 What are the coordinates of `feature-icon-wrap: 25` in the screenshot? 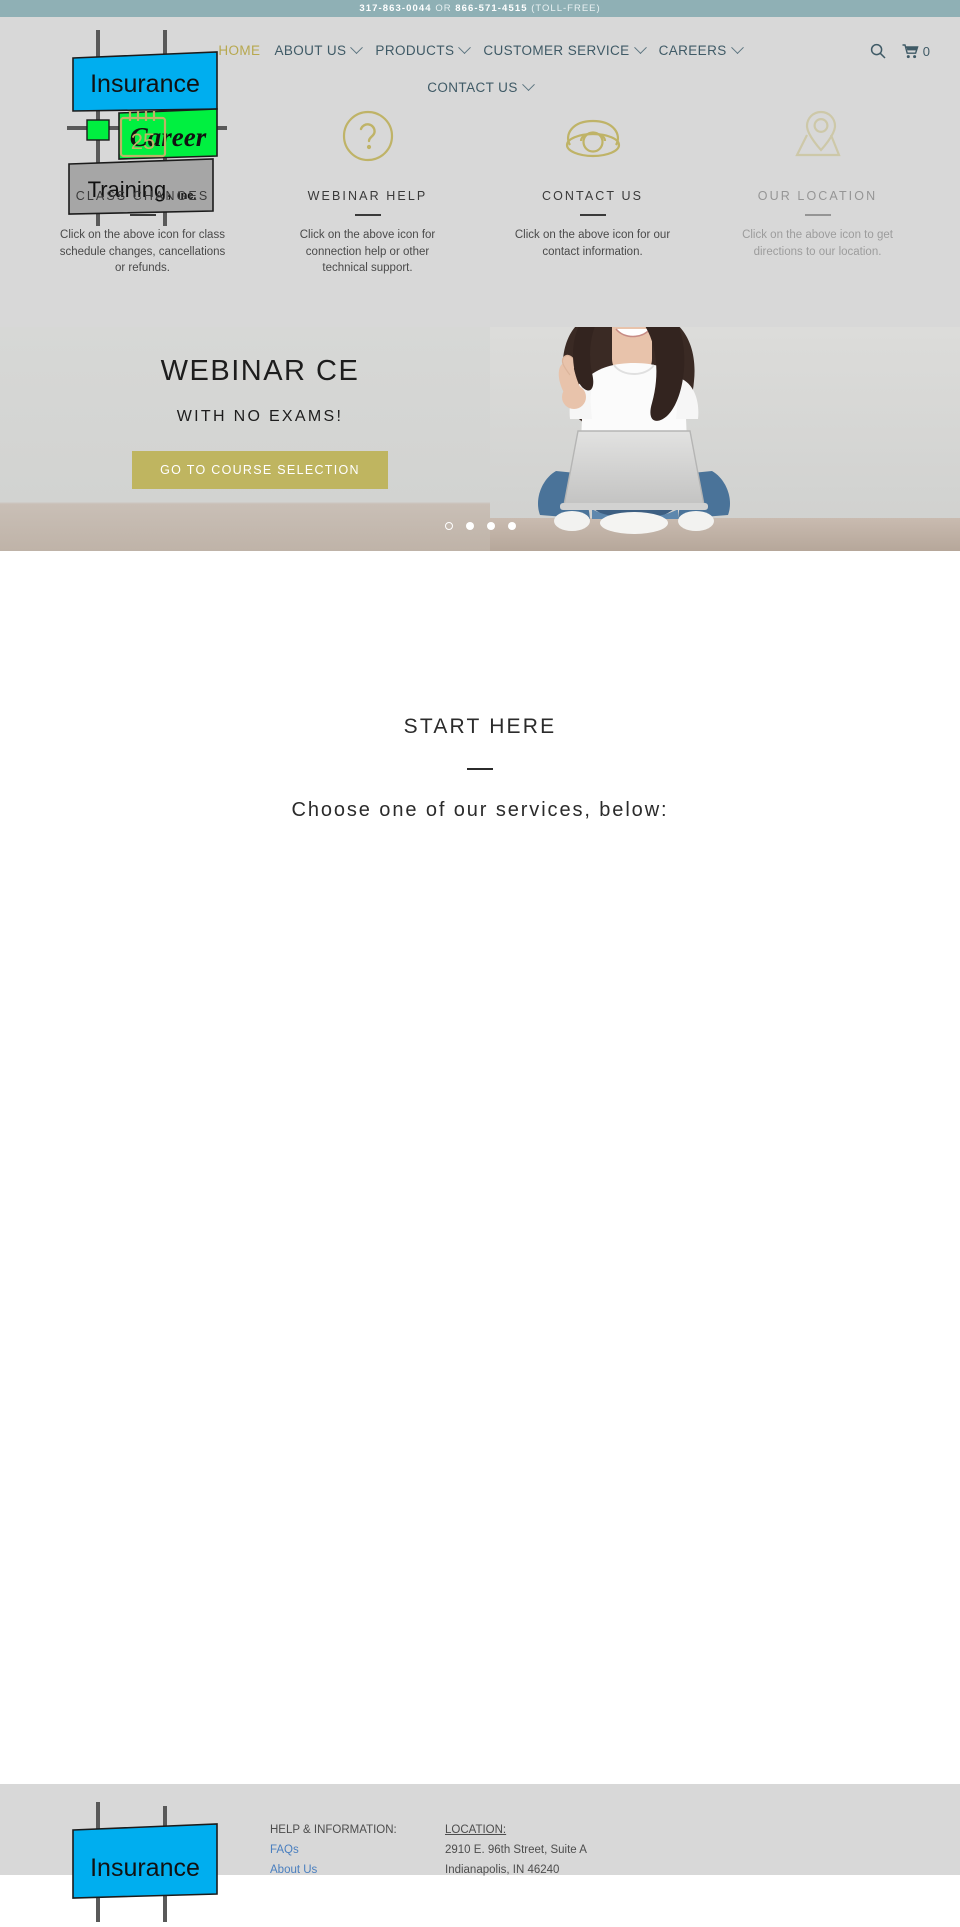 It's located at (143, 136).